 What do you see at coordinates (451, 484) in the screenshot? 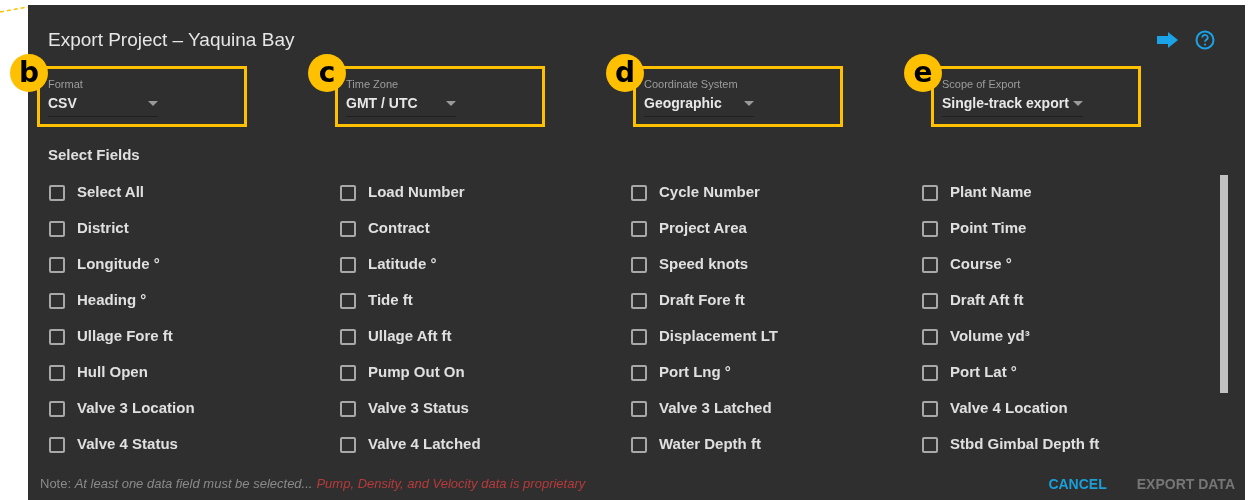
I see `proprietary-warning: Pump, Density, and Velocity data is proprietary` at bounding box center [451, 484].